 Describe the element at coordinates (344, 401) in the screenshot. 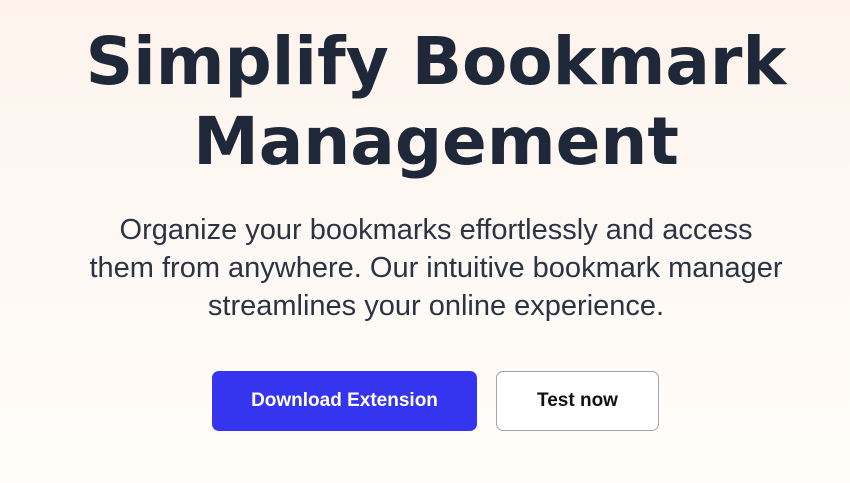

I see `download-extension-button: Download Extension` at that location.